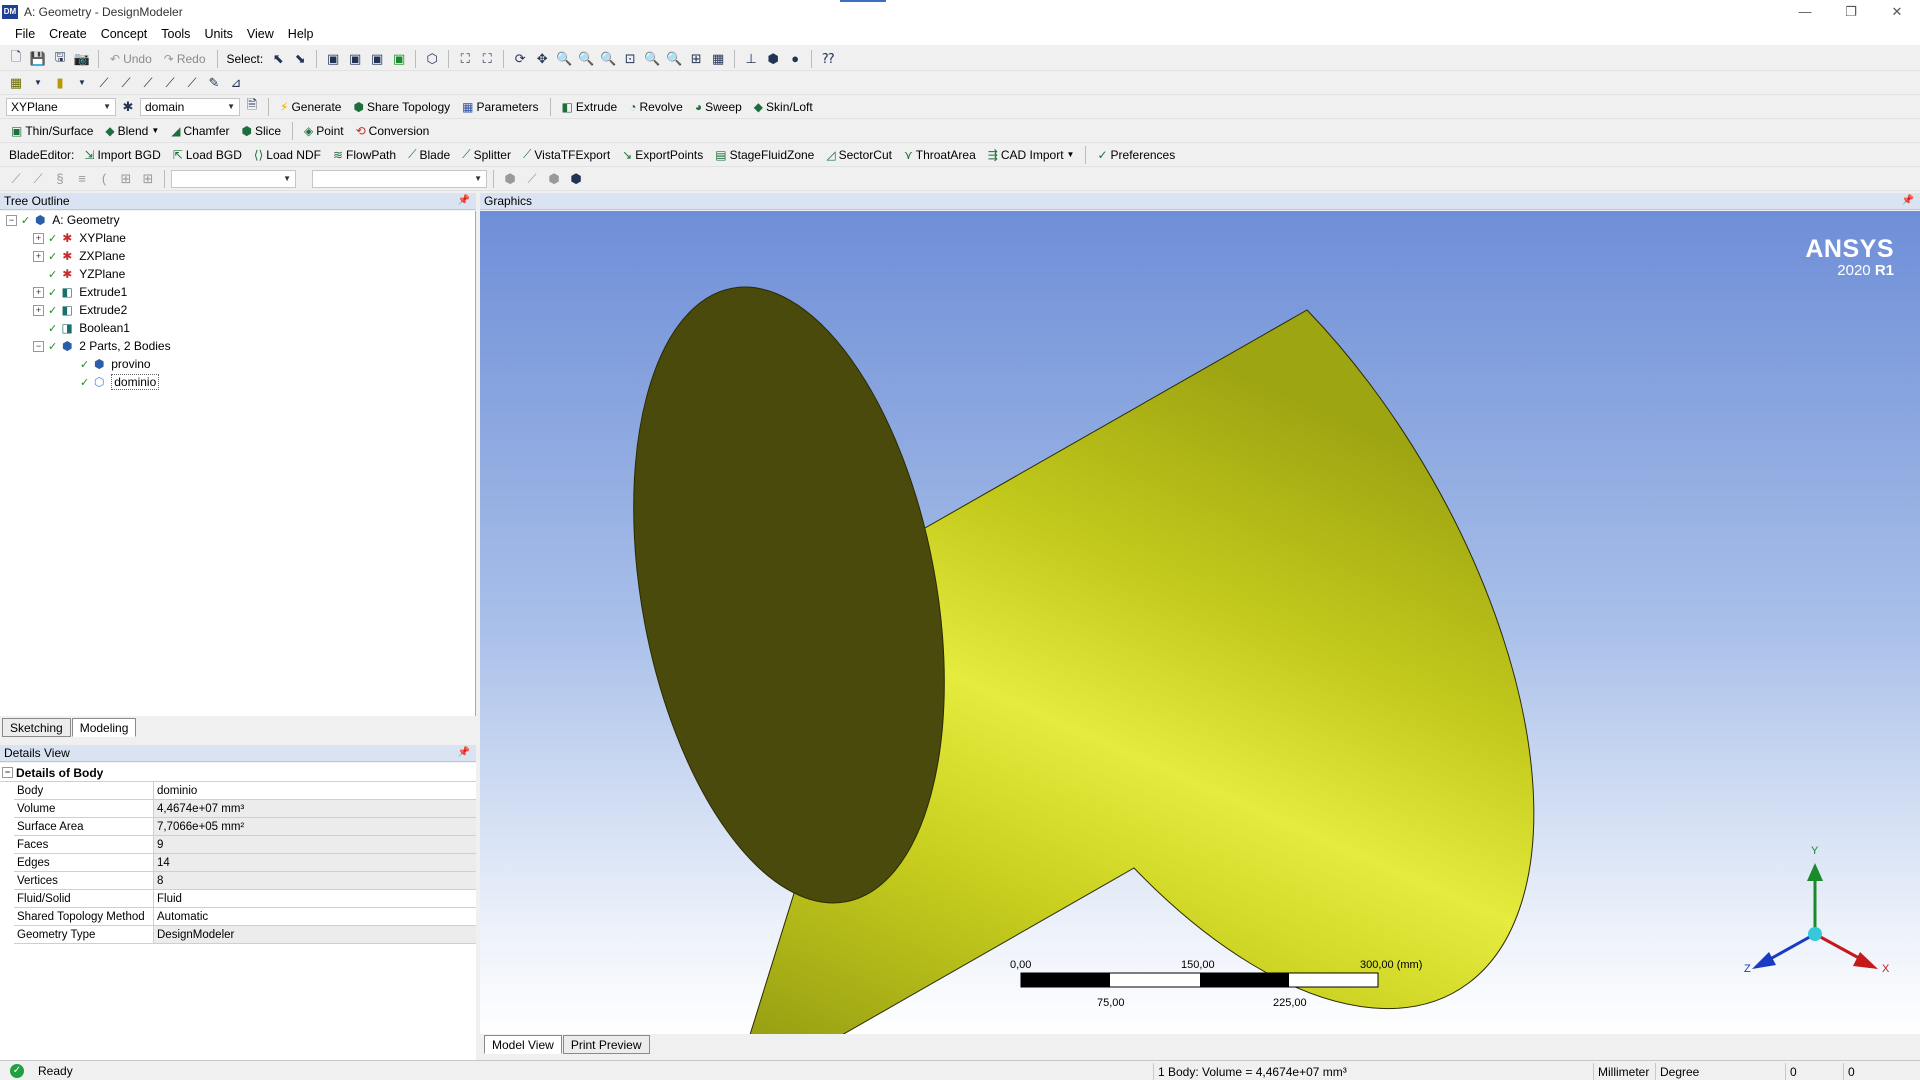  Describe the element at coordinates (89, 328) in the screenshot. I see `tree-node-boolean1: ✓ ◨ Boolean1` at that location.